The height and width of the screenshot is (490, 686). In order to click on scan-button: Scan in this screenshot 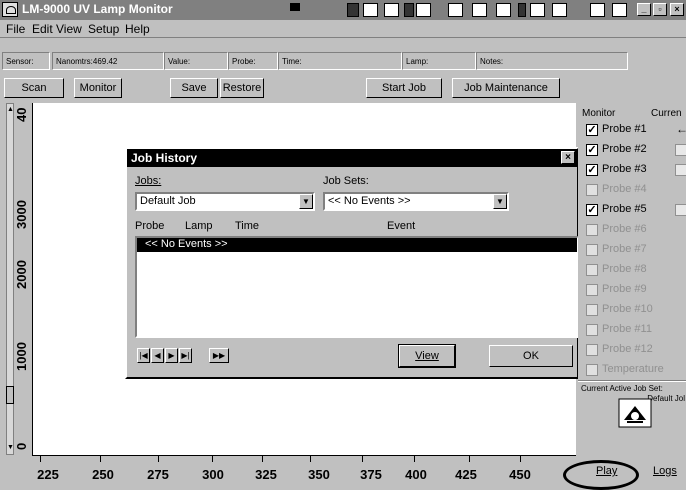, I will do `click(34, 88)`.